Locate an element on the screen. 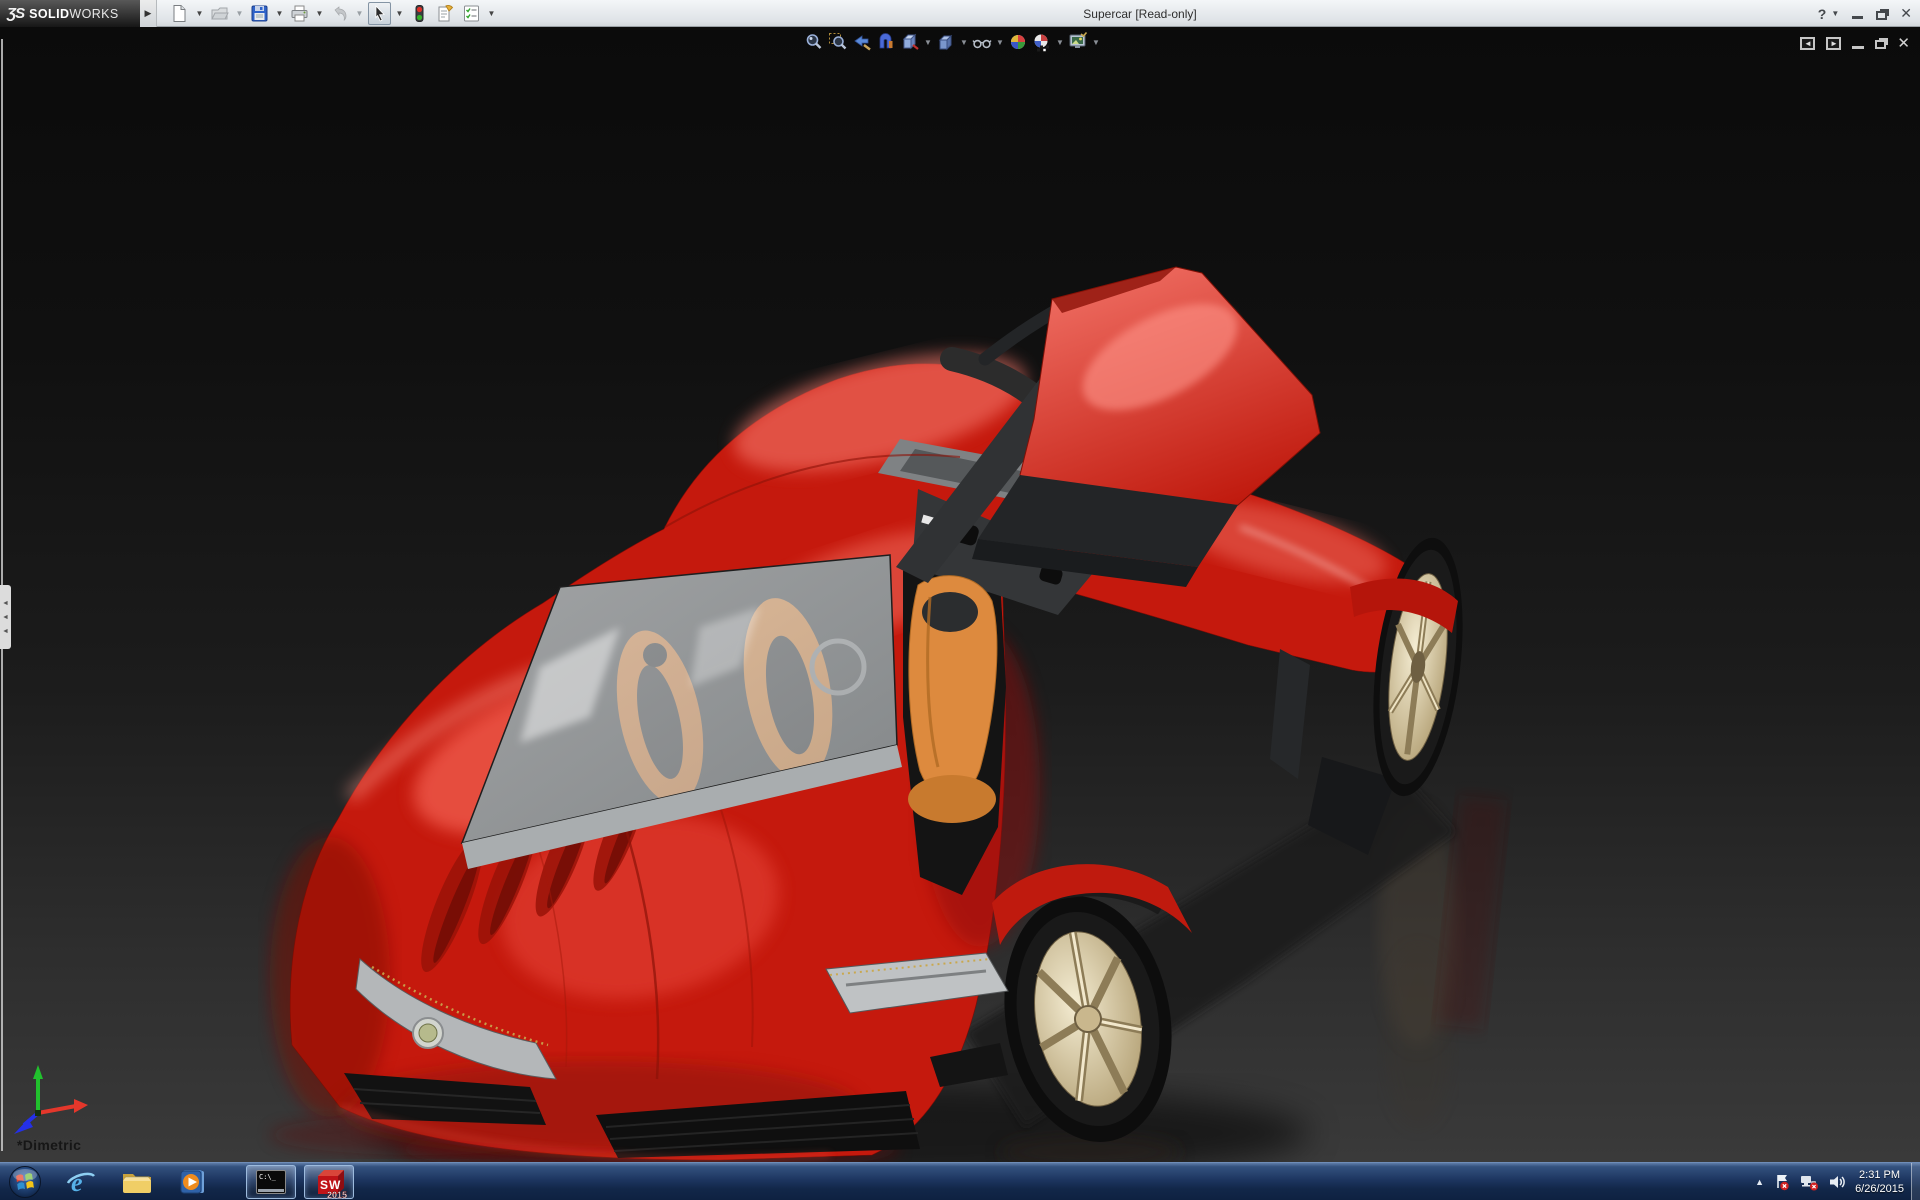 This screenshot has height=1200, width=1920. options-checklist-icon is located at coordinates (471, 13).